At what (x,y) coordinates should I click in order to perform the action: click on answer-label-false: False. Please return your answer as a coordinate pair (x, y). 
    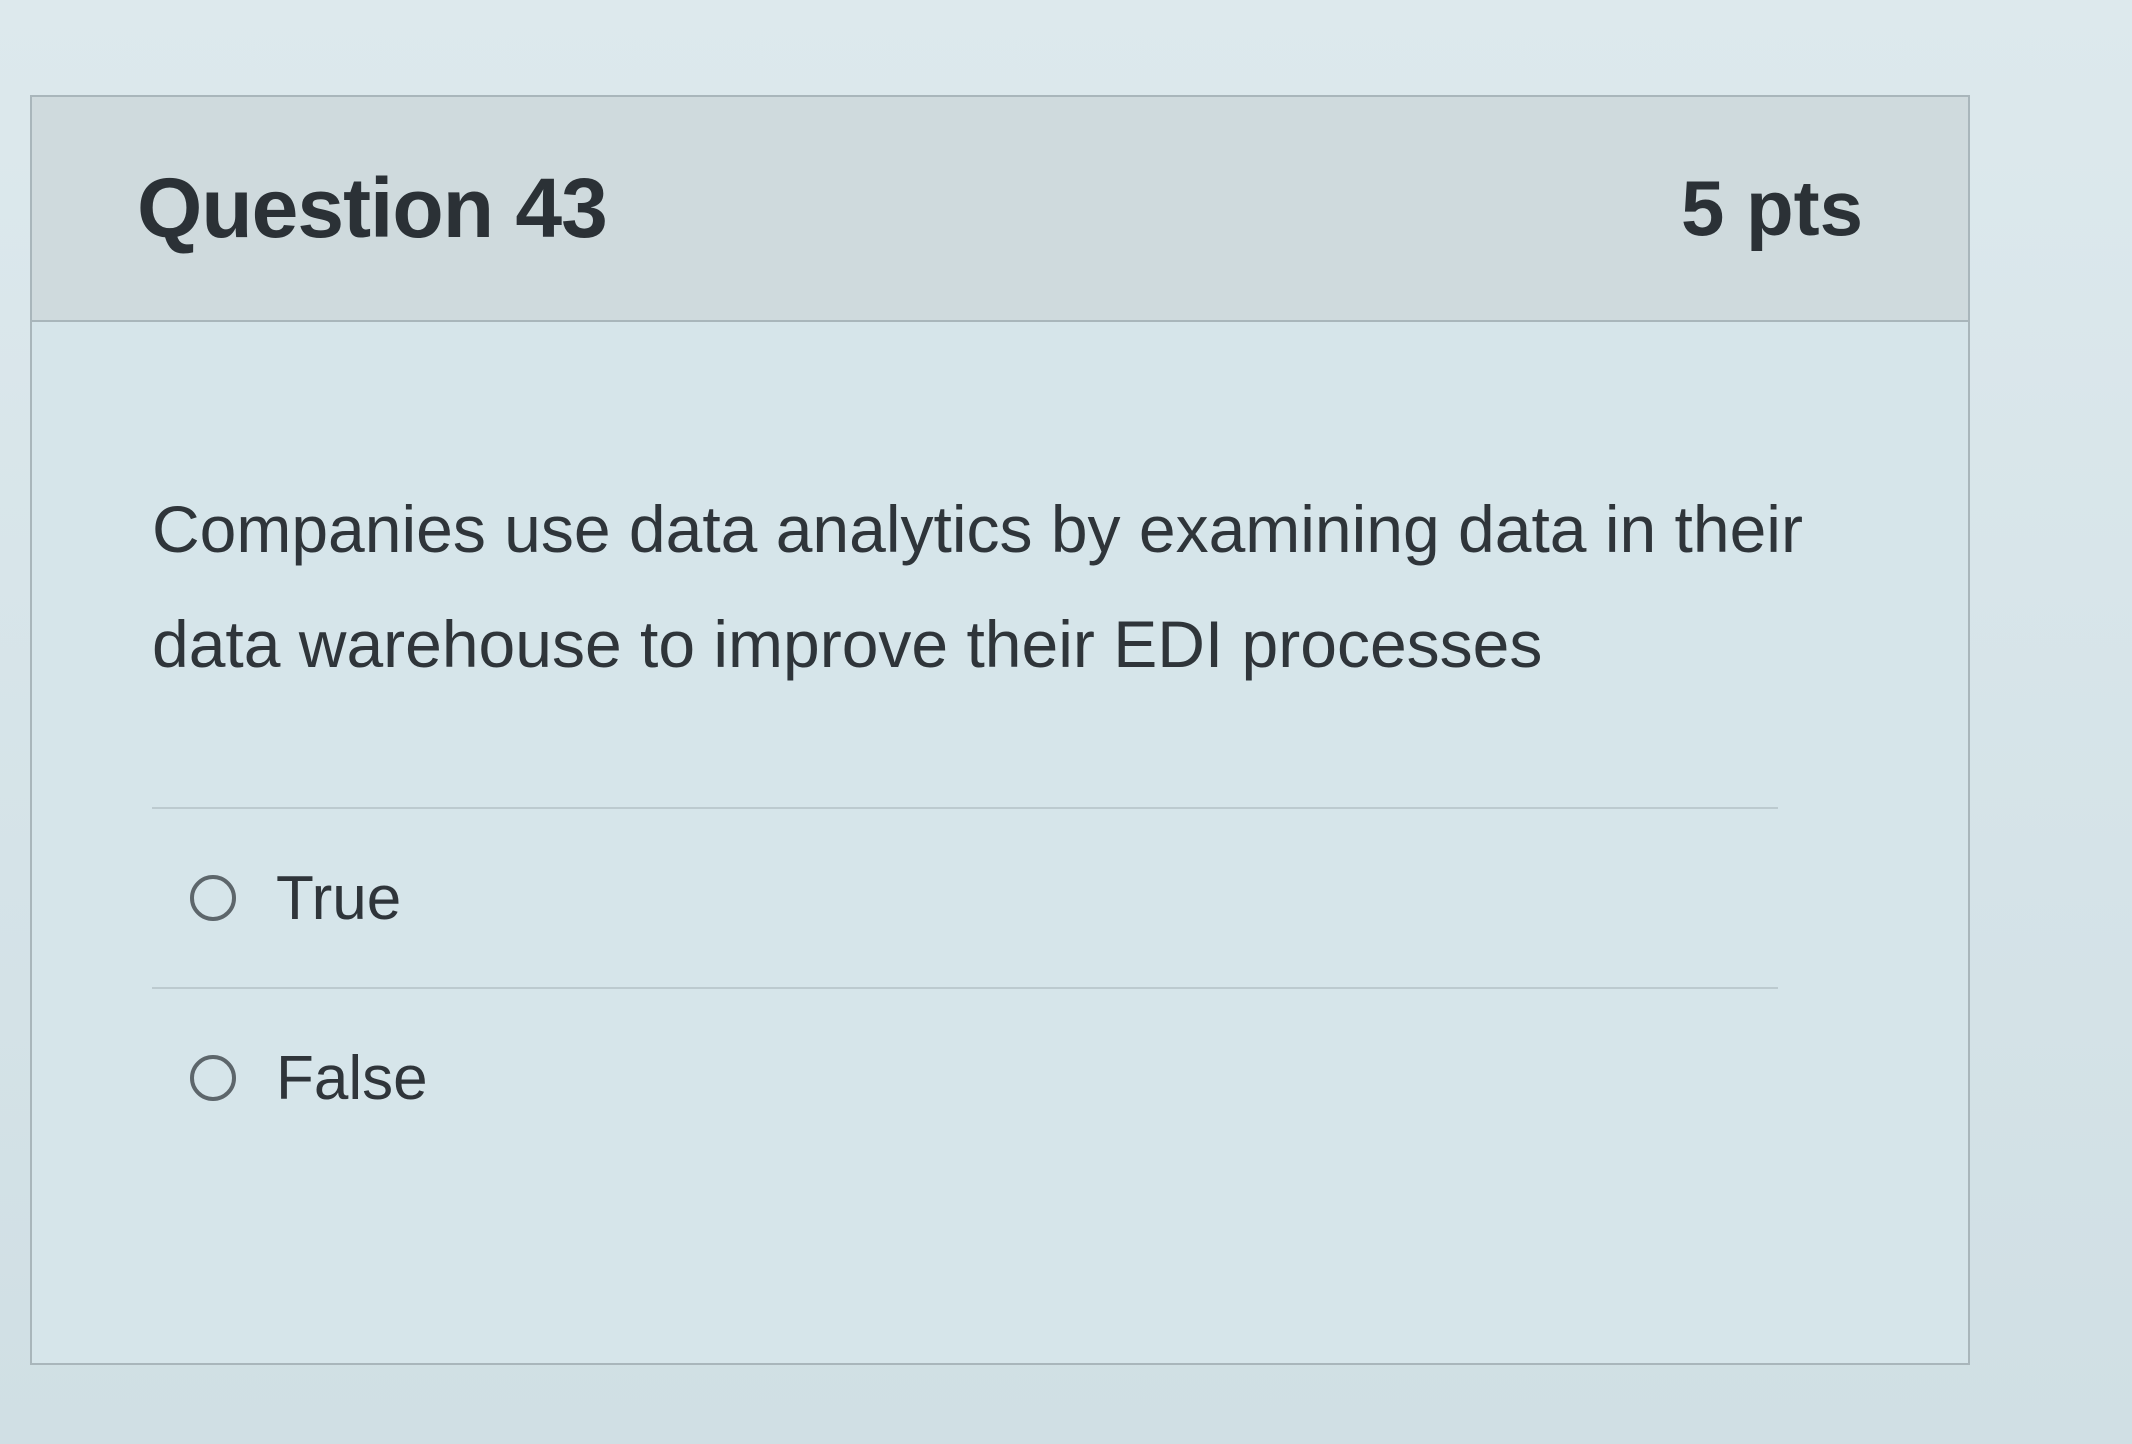
    Looking at the image, I should click on (352, 1078).